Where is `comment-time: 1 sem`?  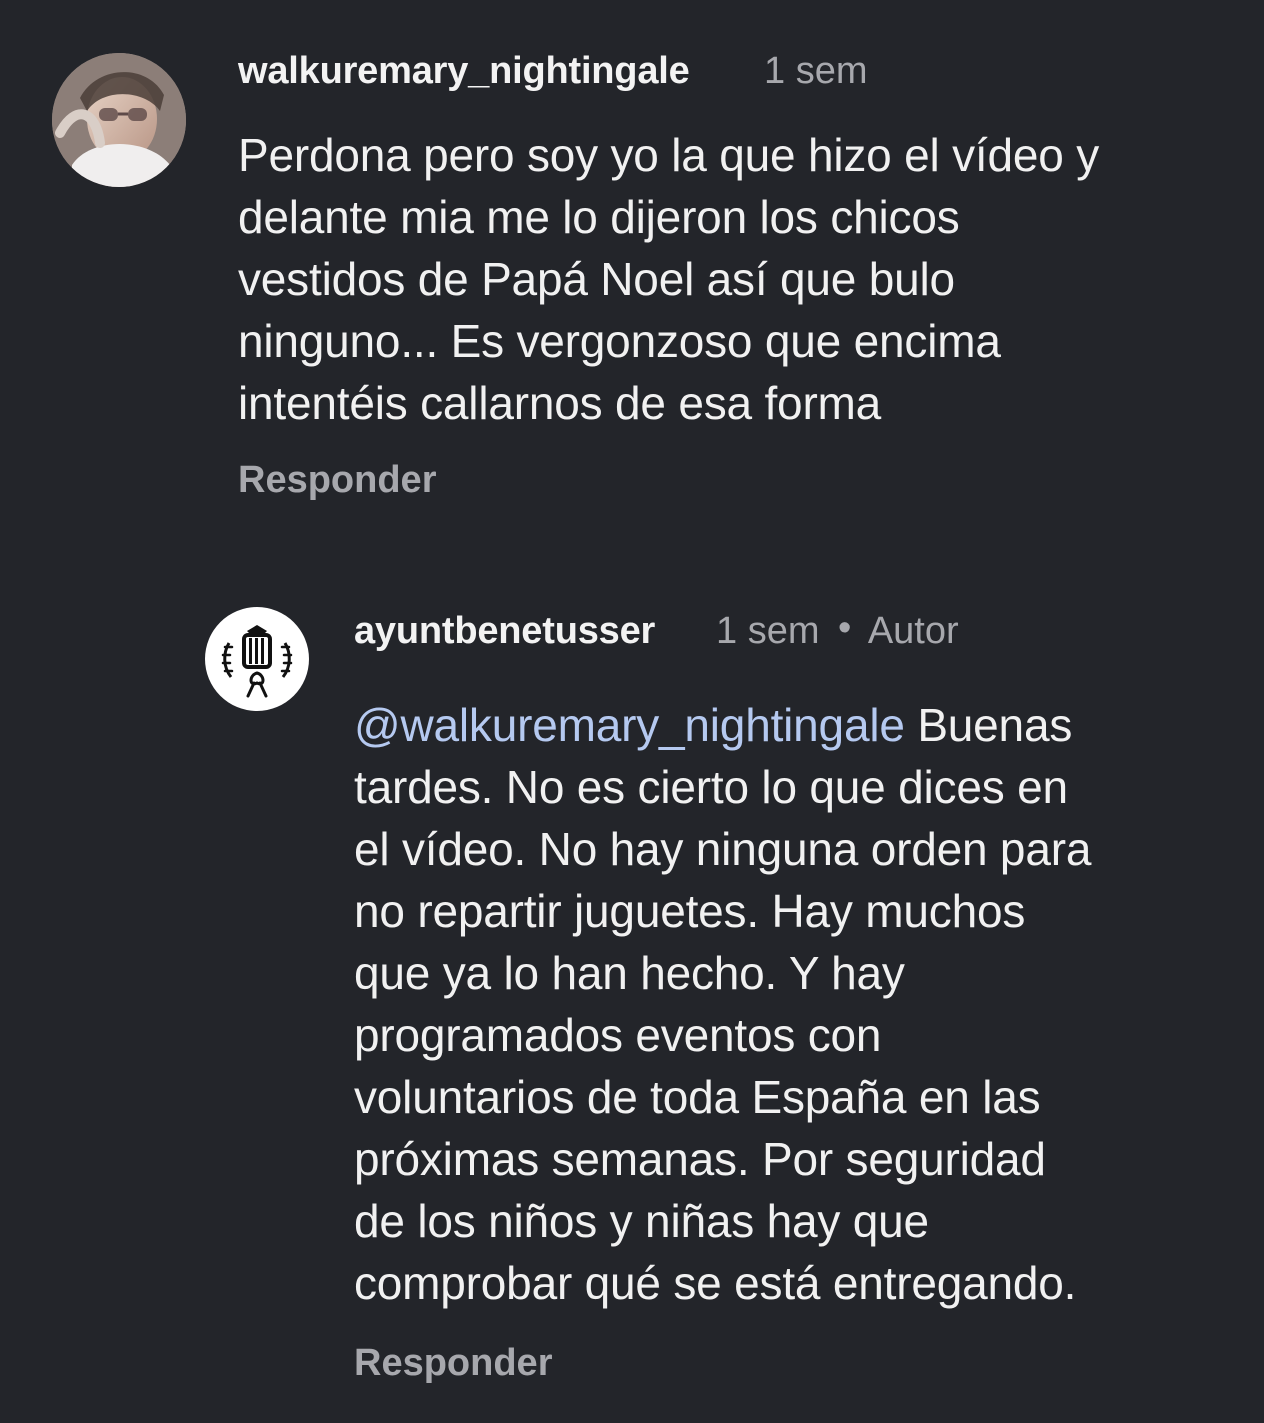 comment-time: 1 sem is located at coordinates (816, 71).